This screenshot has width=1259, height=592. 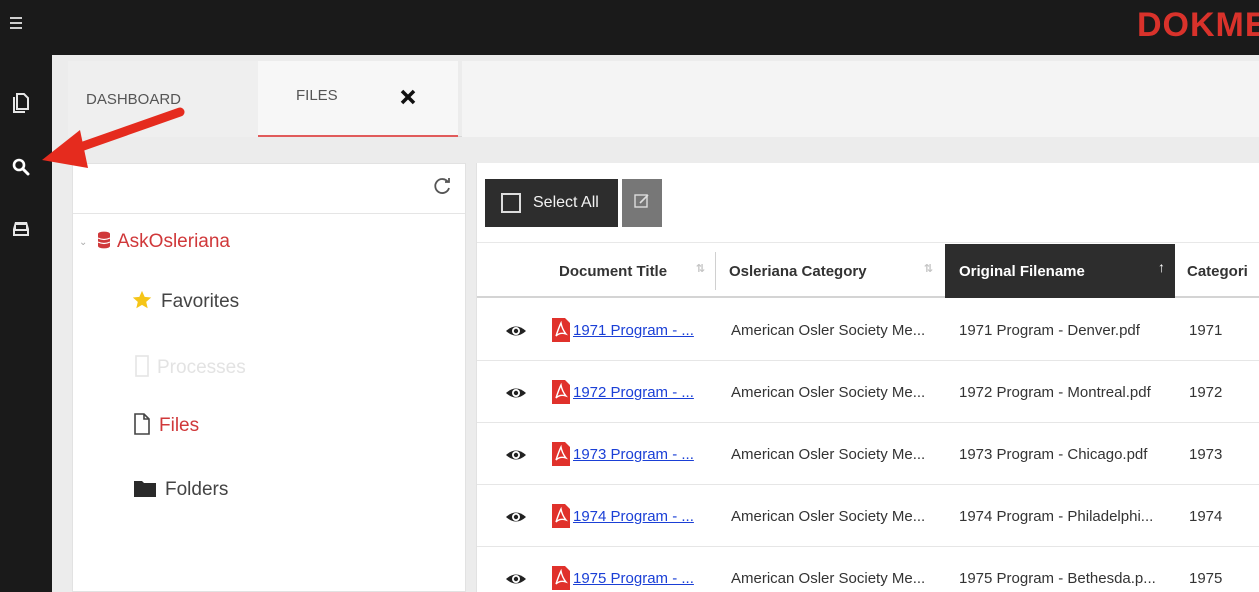 What do you see at coordinates (1053, 454) in the screenshot?
I see `filename-cell: 1973 Program - Chicago.pdf` at bounding box center [1053, 454].